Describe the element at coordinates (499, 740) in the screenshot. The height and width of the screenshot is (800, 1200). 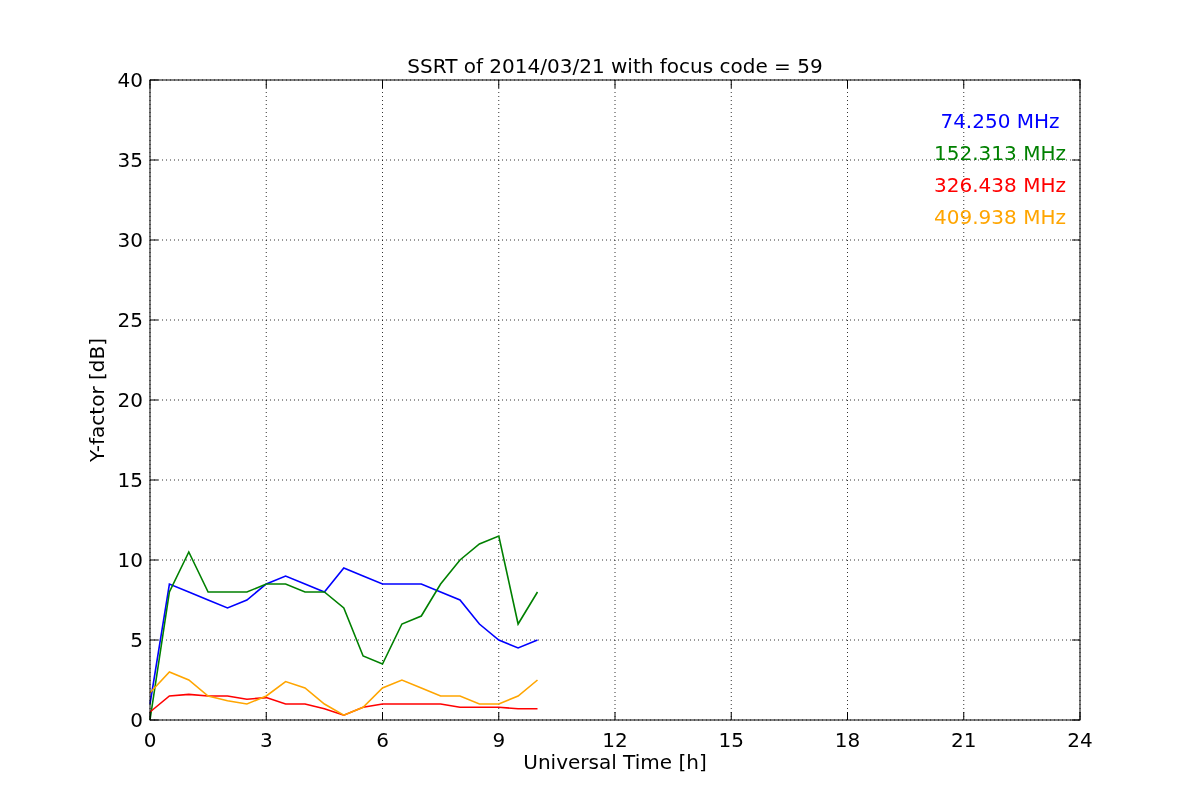
I see `tick-label: 9` at that location.